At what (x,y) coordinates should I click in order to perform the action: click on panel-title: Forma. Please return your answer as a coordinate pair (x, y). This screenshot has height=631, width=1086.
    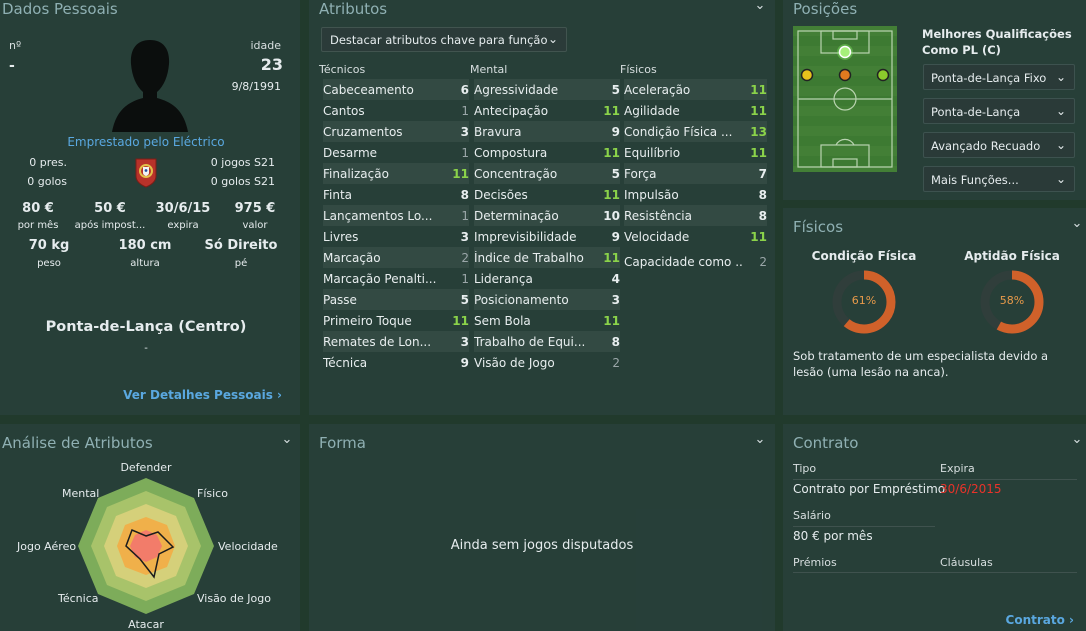
    Looking at the image, I should click on (342, 443).